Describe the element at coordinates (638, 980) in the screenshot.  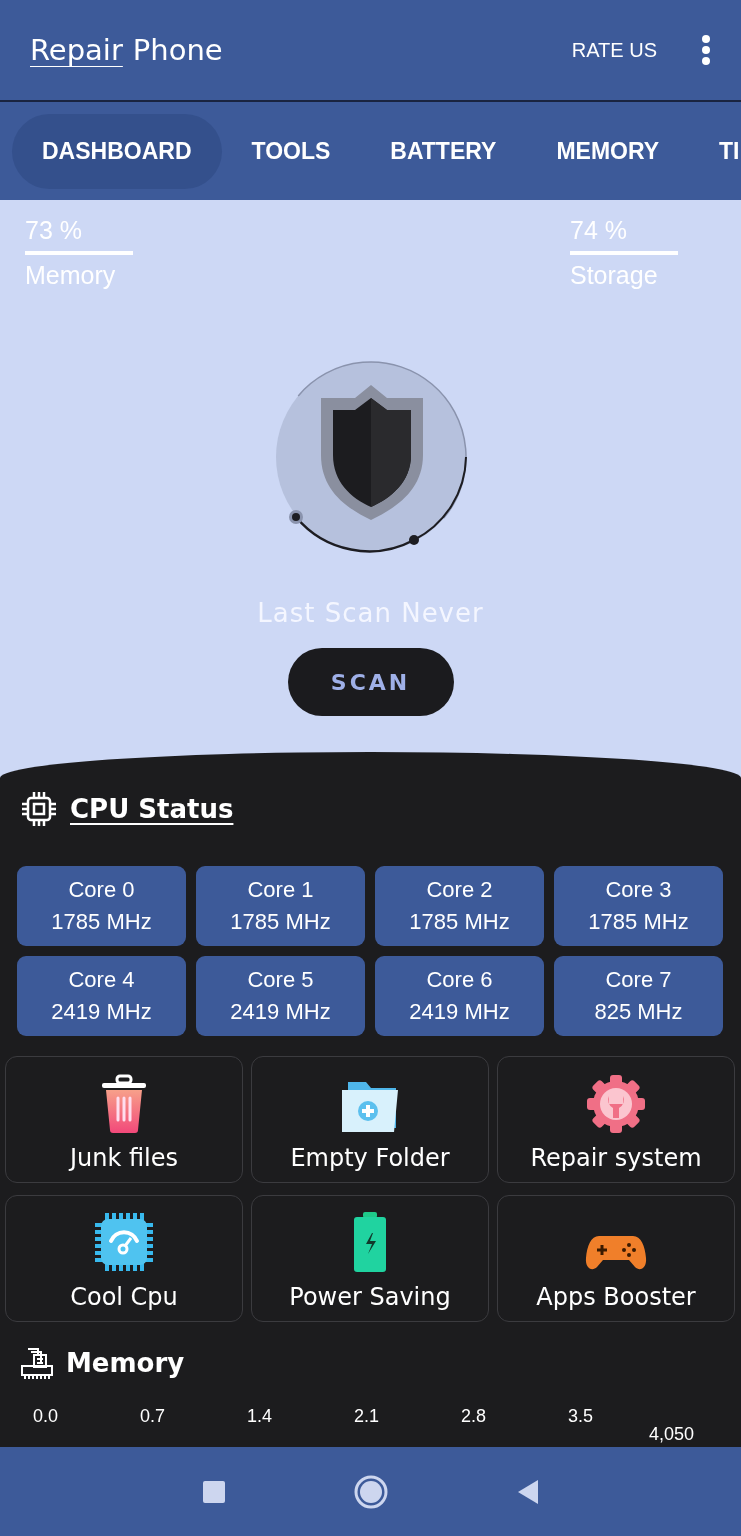
I see `core-name: Core 7` at that location.